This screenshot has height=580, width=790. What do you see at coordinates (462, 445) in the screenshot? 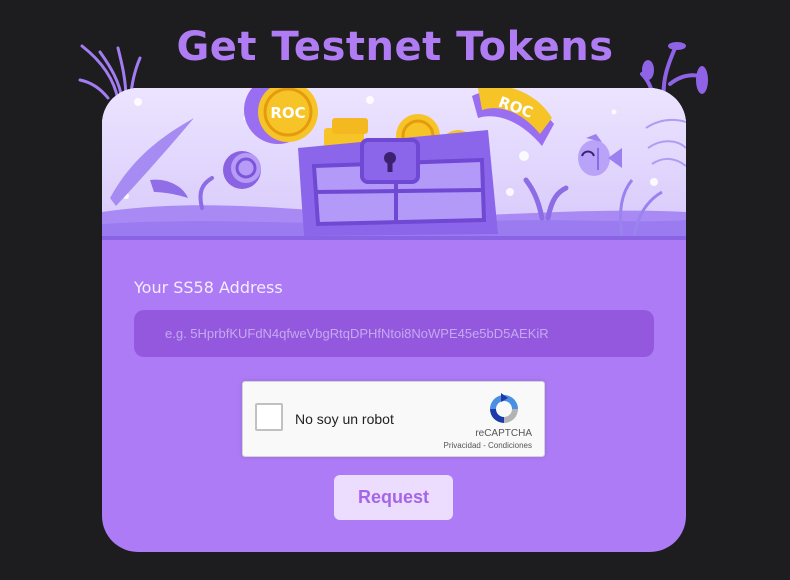
I see `privacy-link: Privacidad` at bounding box center [462, 445].